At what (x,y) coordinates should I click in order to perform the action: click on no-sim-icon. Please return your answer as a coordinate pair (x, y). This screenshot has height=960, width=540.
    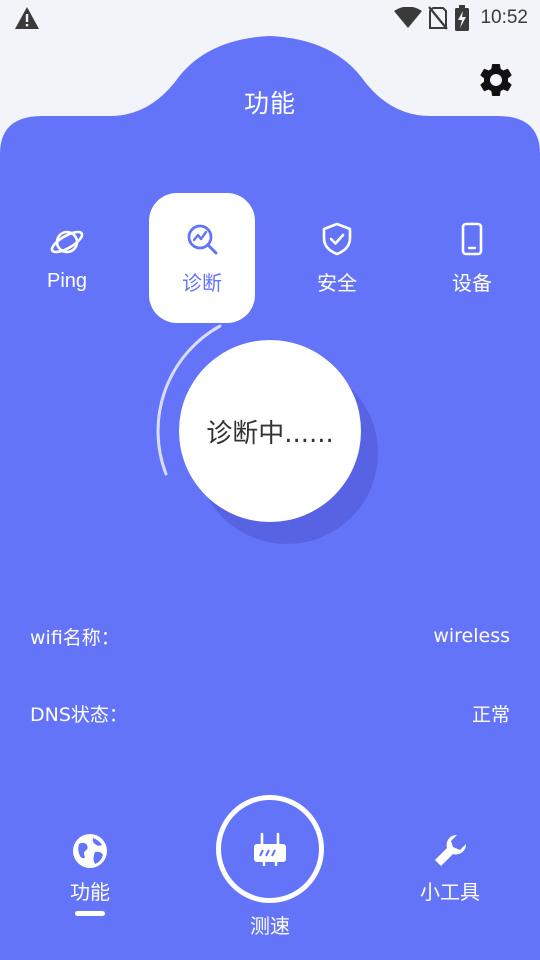
    Looking at the image, I should click on (438, 18).